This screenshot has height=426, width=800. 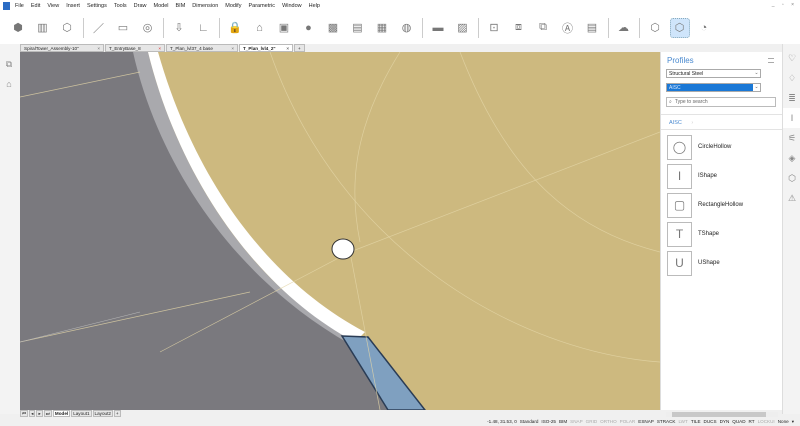 What do you see at coordinates (791, 118) in the screenshot?
I see `profile-icon: I` at bounding box center [791, 118].